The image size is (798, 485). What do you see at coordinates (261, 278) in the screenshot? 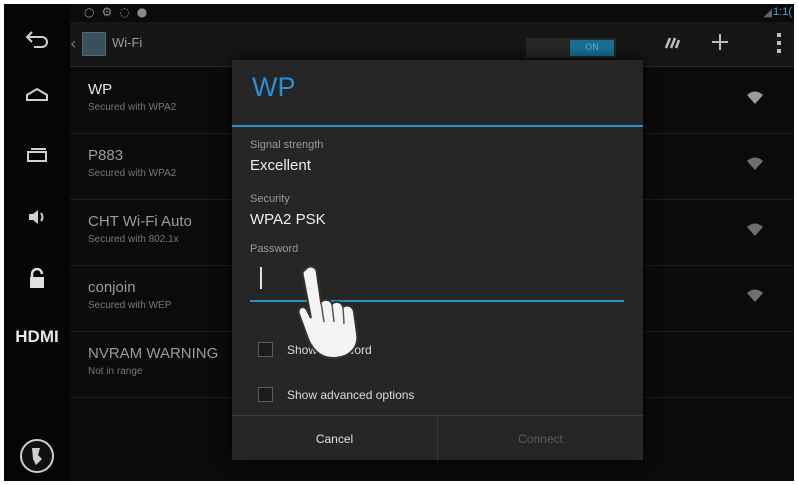
I see `text-cursor` at bounding box center [261, 278].